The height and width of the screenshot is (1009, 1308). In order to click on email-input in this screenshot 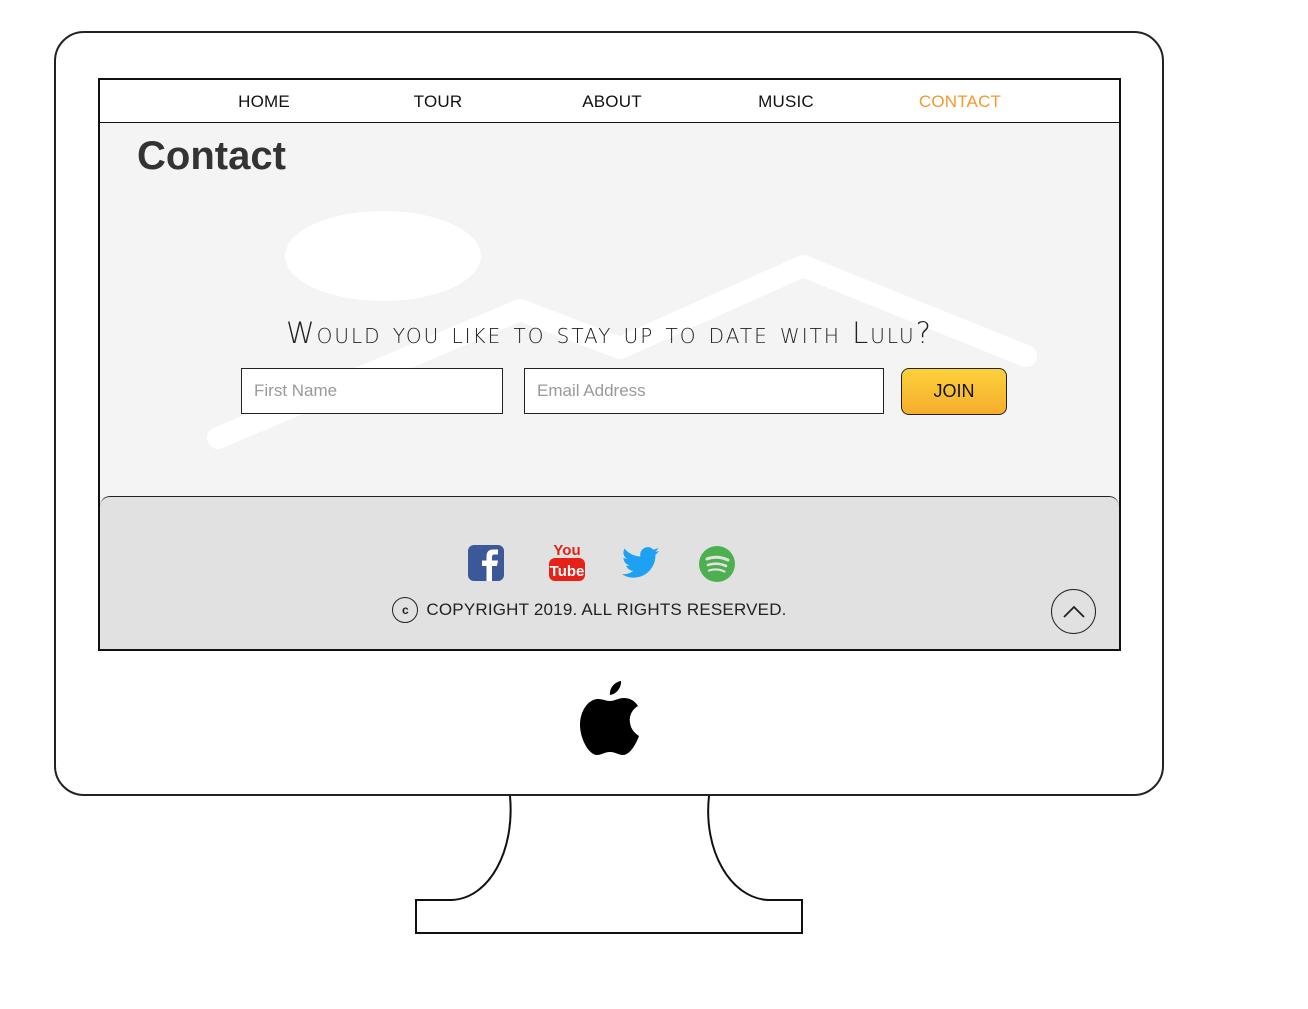, I will do `click(704, 391)`.